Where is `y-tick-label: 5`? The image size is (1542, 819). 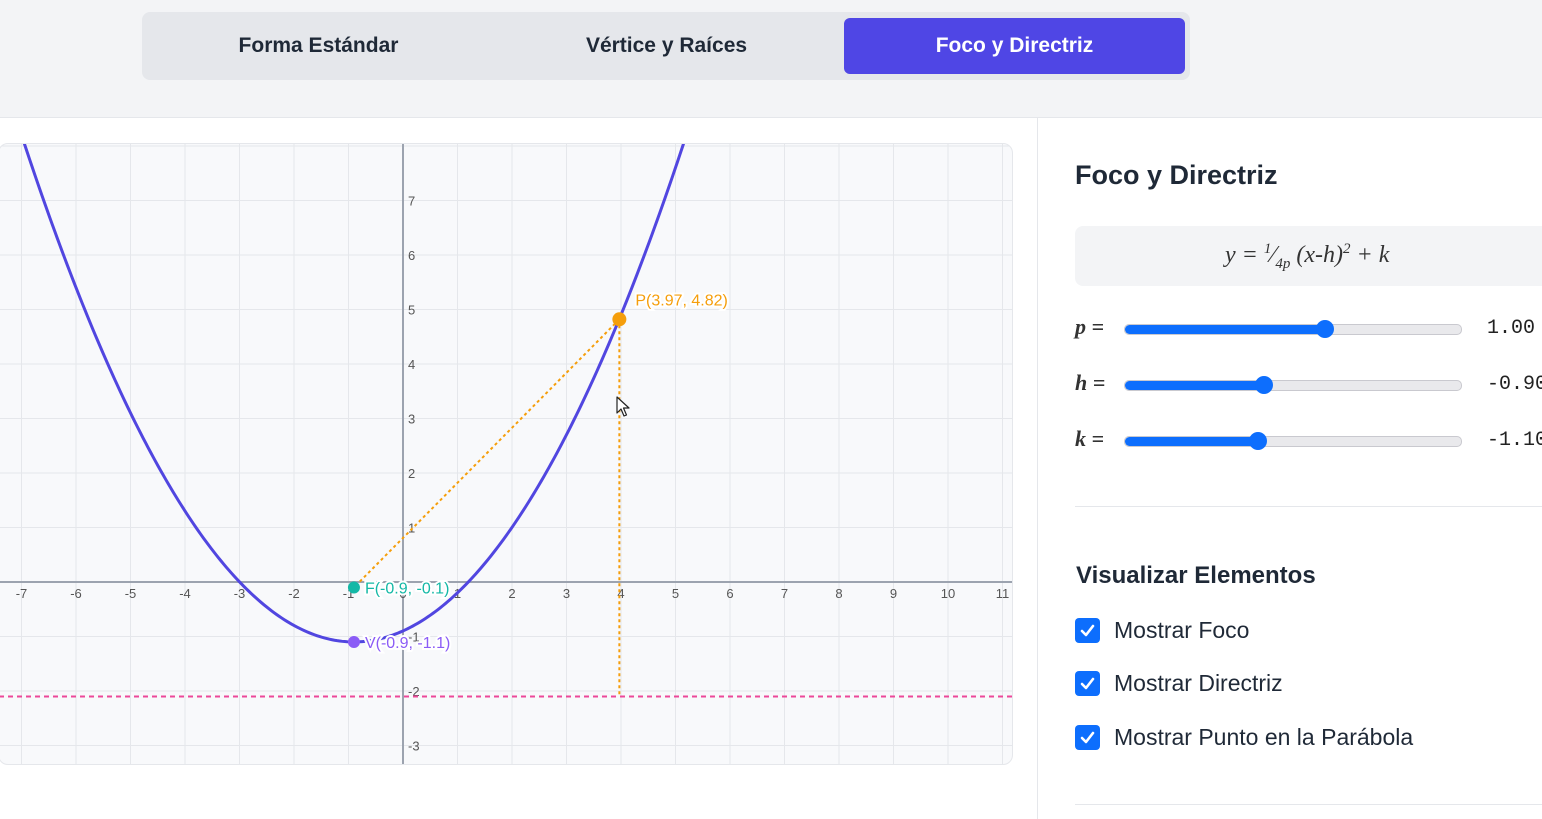
y-tick-label: 5 is located at coordinates (411, 310).